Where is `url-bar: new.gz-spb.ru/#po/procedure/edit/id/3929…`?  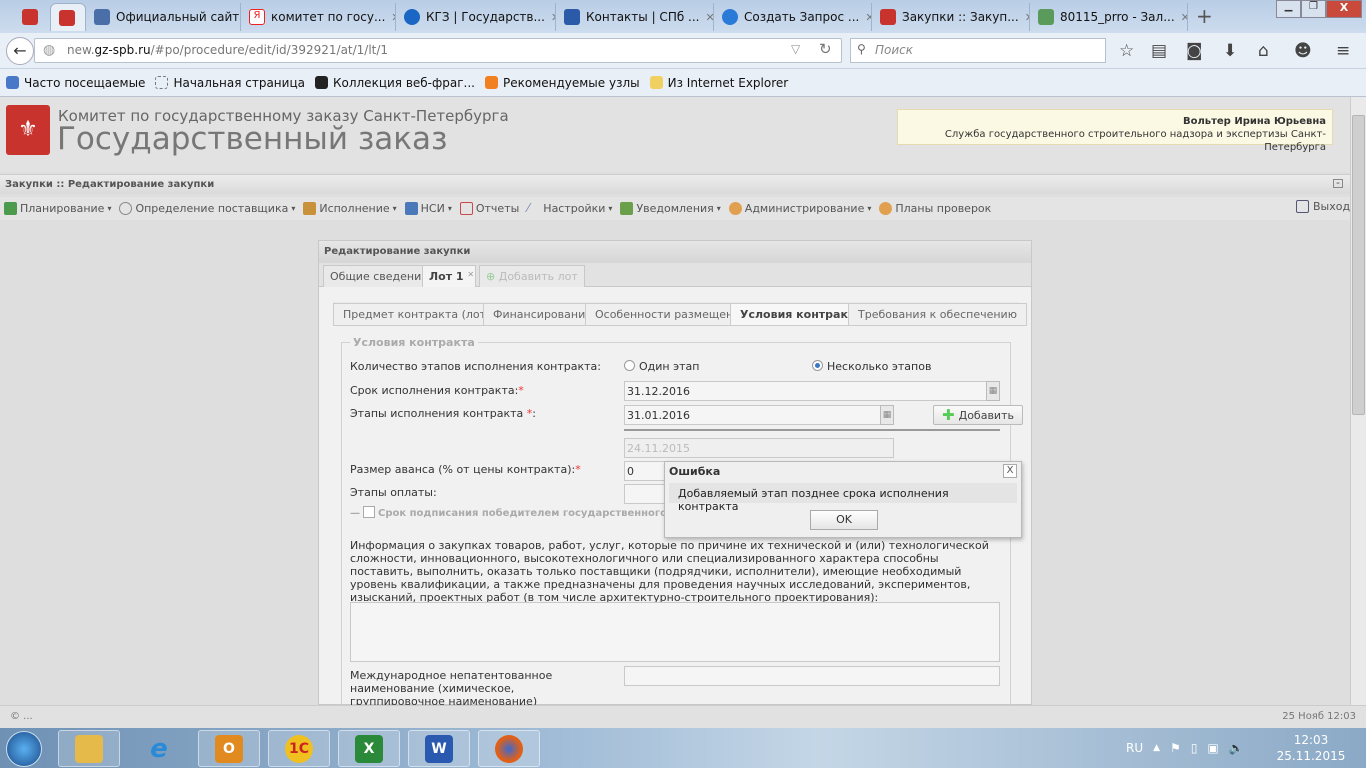
url-bar: new.gz-spb.ru/#po/procedure/edit/id/3929… is located at coordinates (438, 50).